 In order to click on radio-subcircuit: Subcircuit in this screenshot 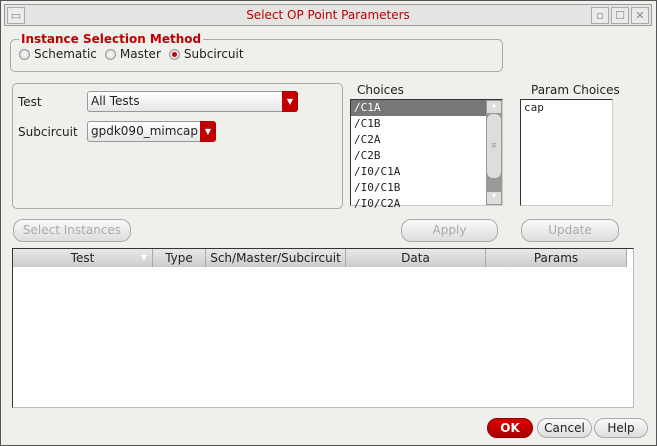, I will do `click(206, 54)`.